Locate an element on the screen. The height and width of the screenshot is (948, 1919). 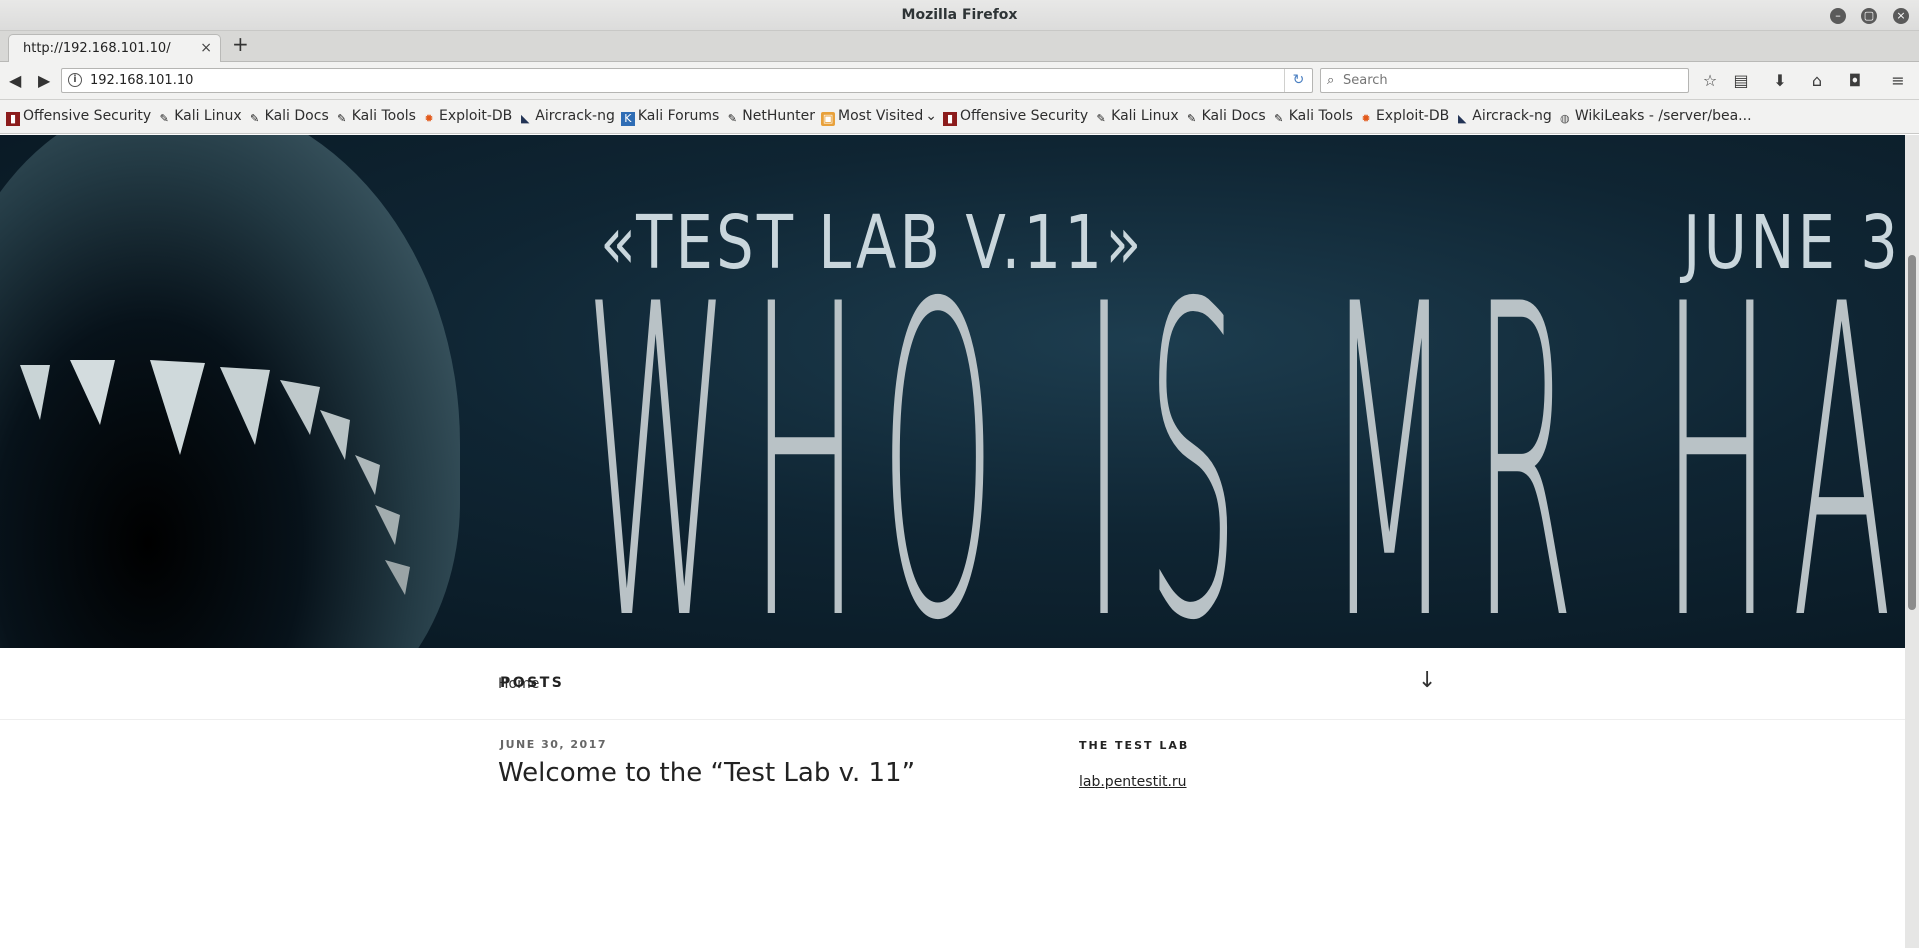
tab-title: http://192.168.101.10/ is located at coordinates (97, 48).